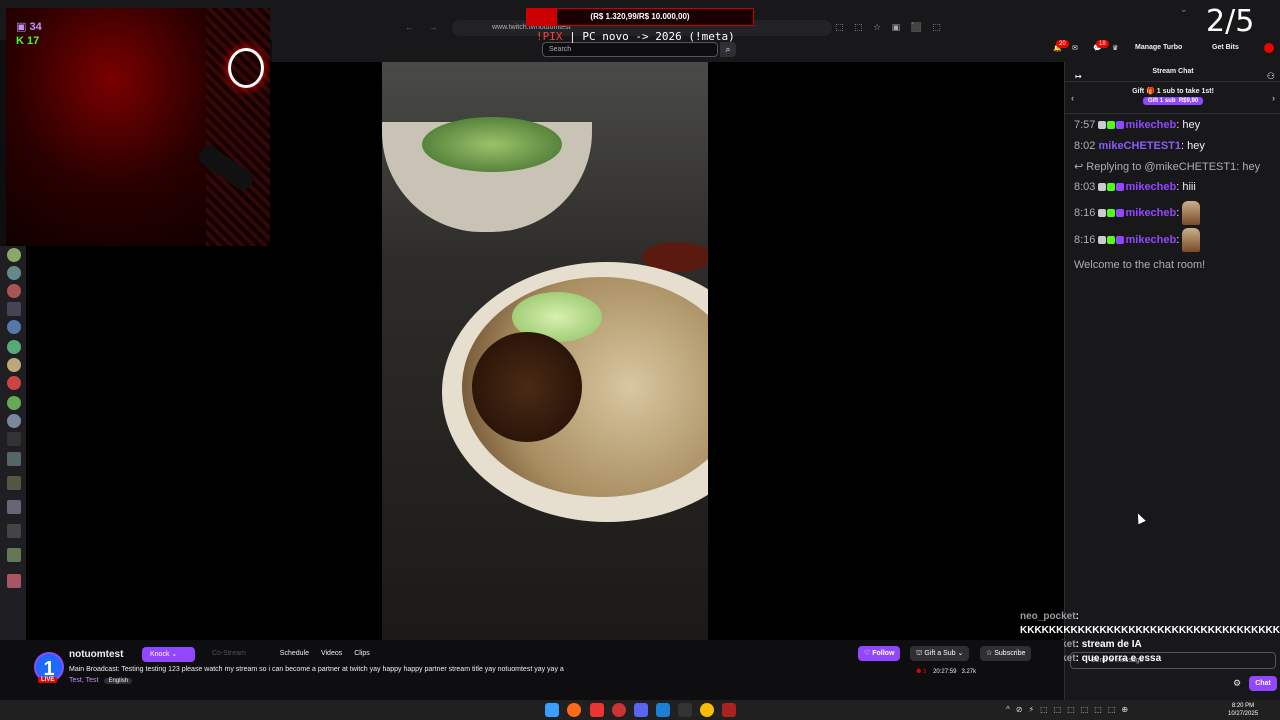 The width and height of the screenshot is (1280, 720). I want to click on donation-goal-fill, so click(542, 17).